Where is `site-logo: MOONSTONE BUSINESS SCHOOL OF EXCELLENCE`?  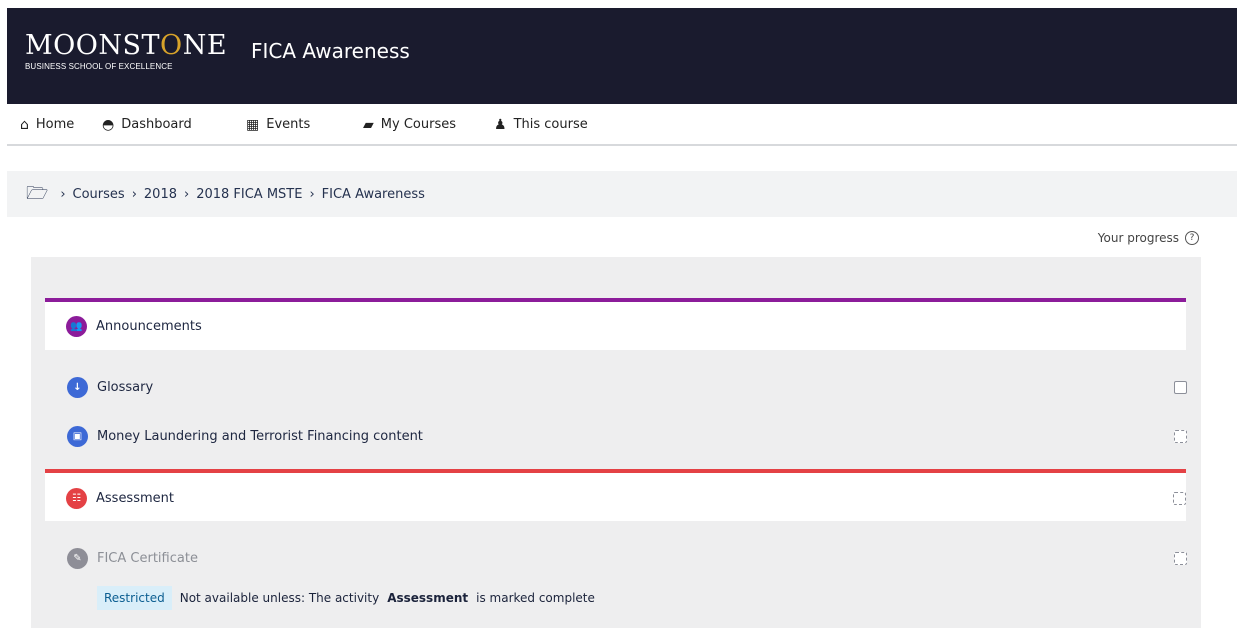 site-logo: MOONSTONE BUSINESS SCHOOL OF EXCELLENCE is located at coordinates (126, 51).